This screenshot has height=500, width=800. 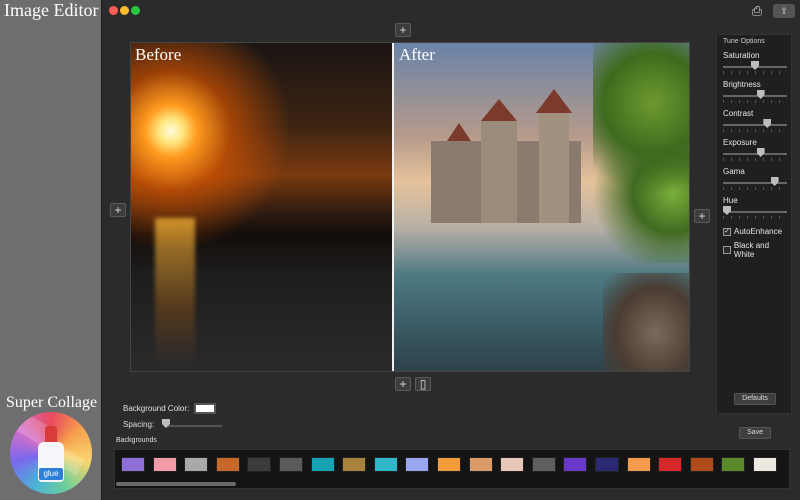 What do you see at coordinates (403, 384) in the screenshot?
I see `add-image-bottom-button: +` at bounding box center [403, 384].